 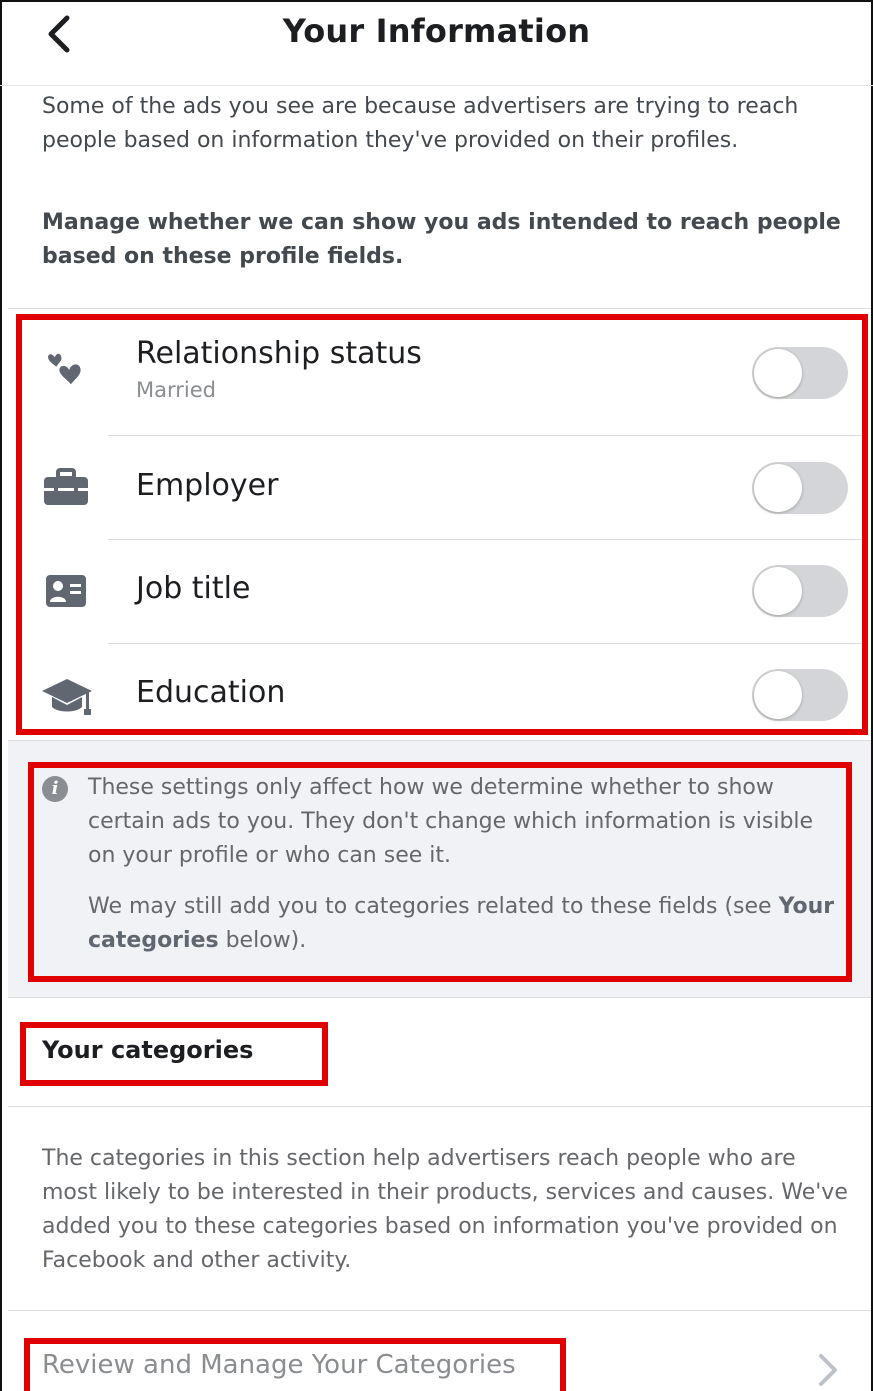 I want to click on highlight-box-categories-heading, so click(x=174, y=1054).